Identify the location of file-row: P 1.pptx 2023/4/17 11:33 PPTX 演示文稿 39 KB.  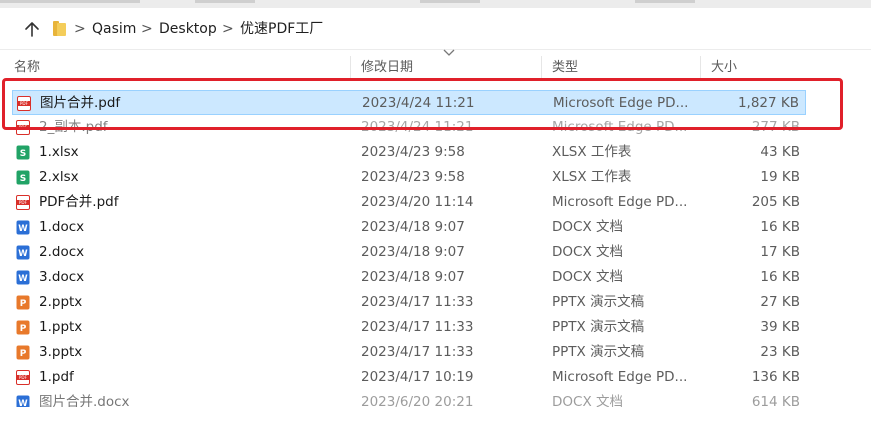
(409, 327).